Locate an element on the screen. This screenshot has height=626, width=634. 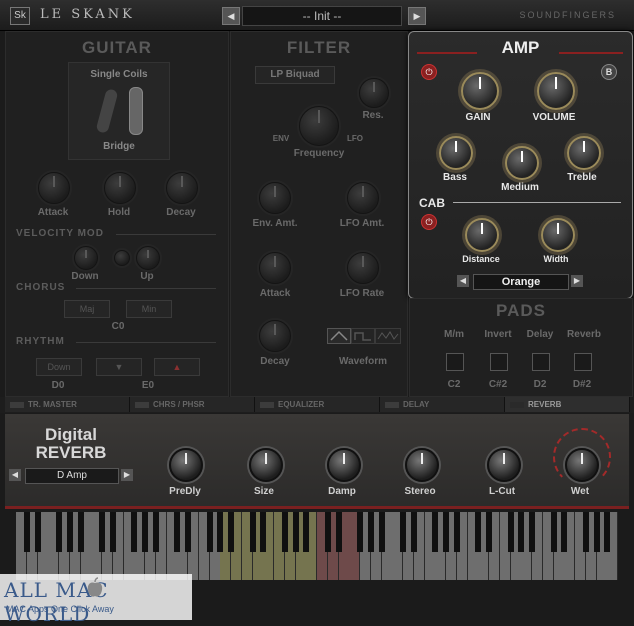
rhythm-down-arrow-button: ▼ is located at coordinates (119, 367).